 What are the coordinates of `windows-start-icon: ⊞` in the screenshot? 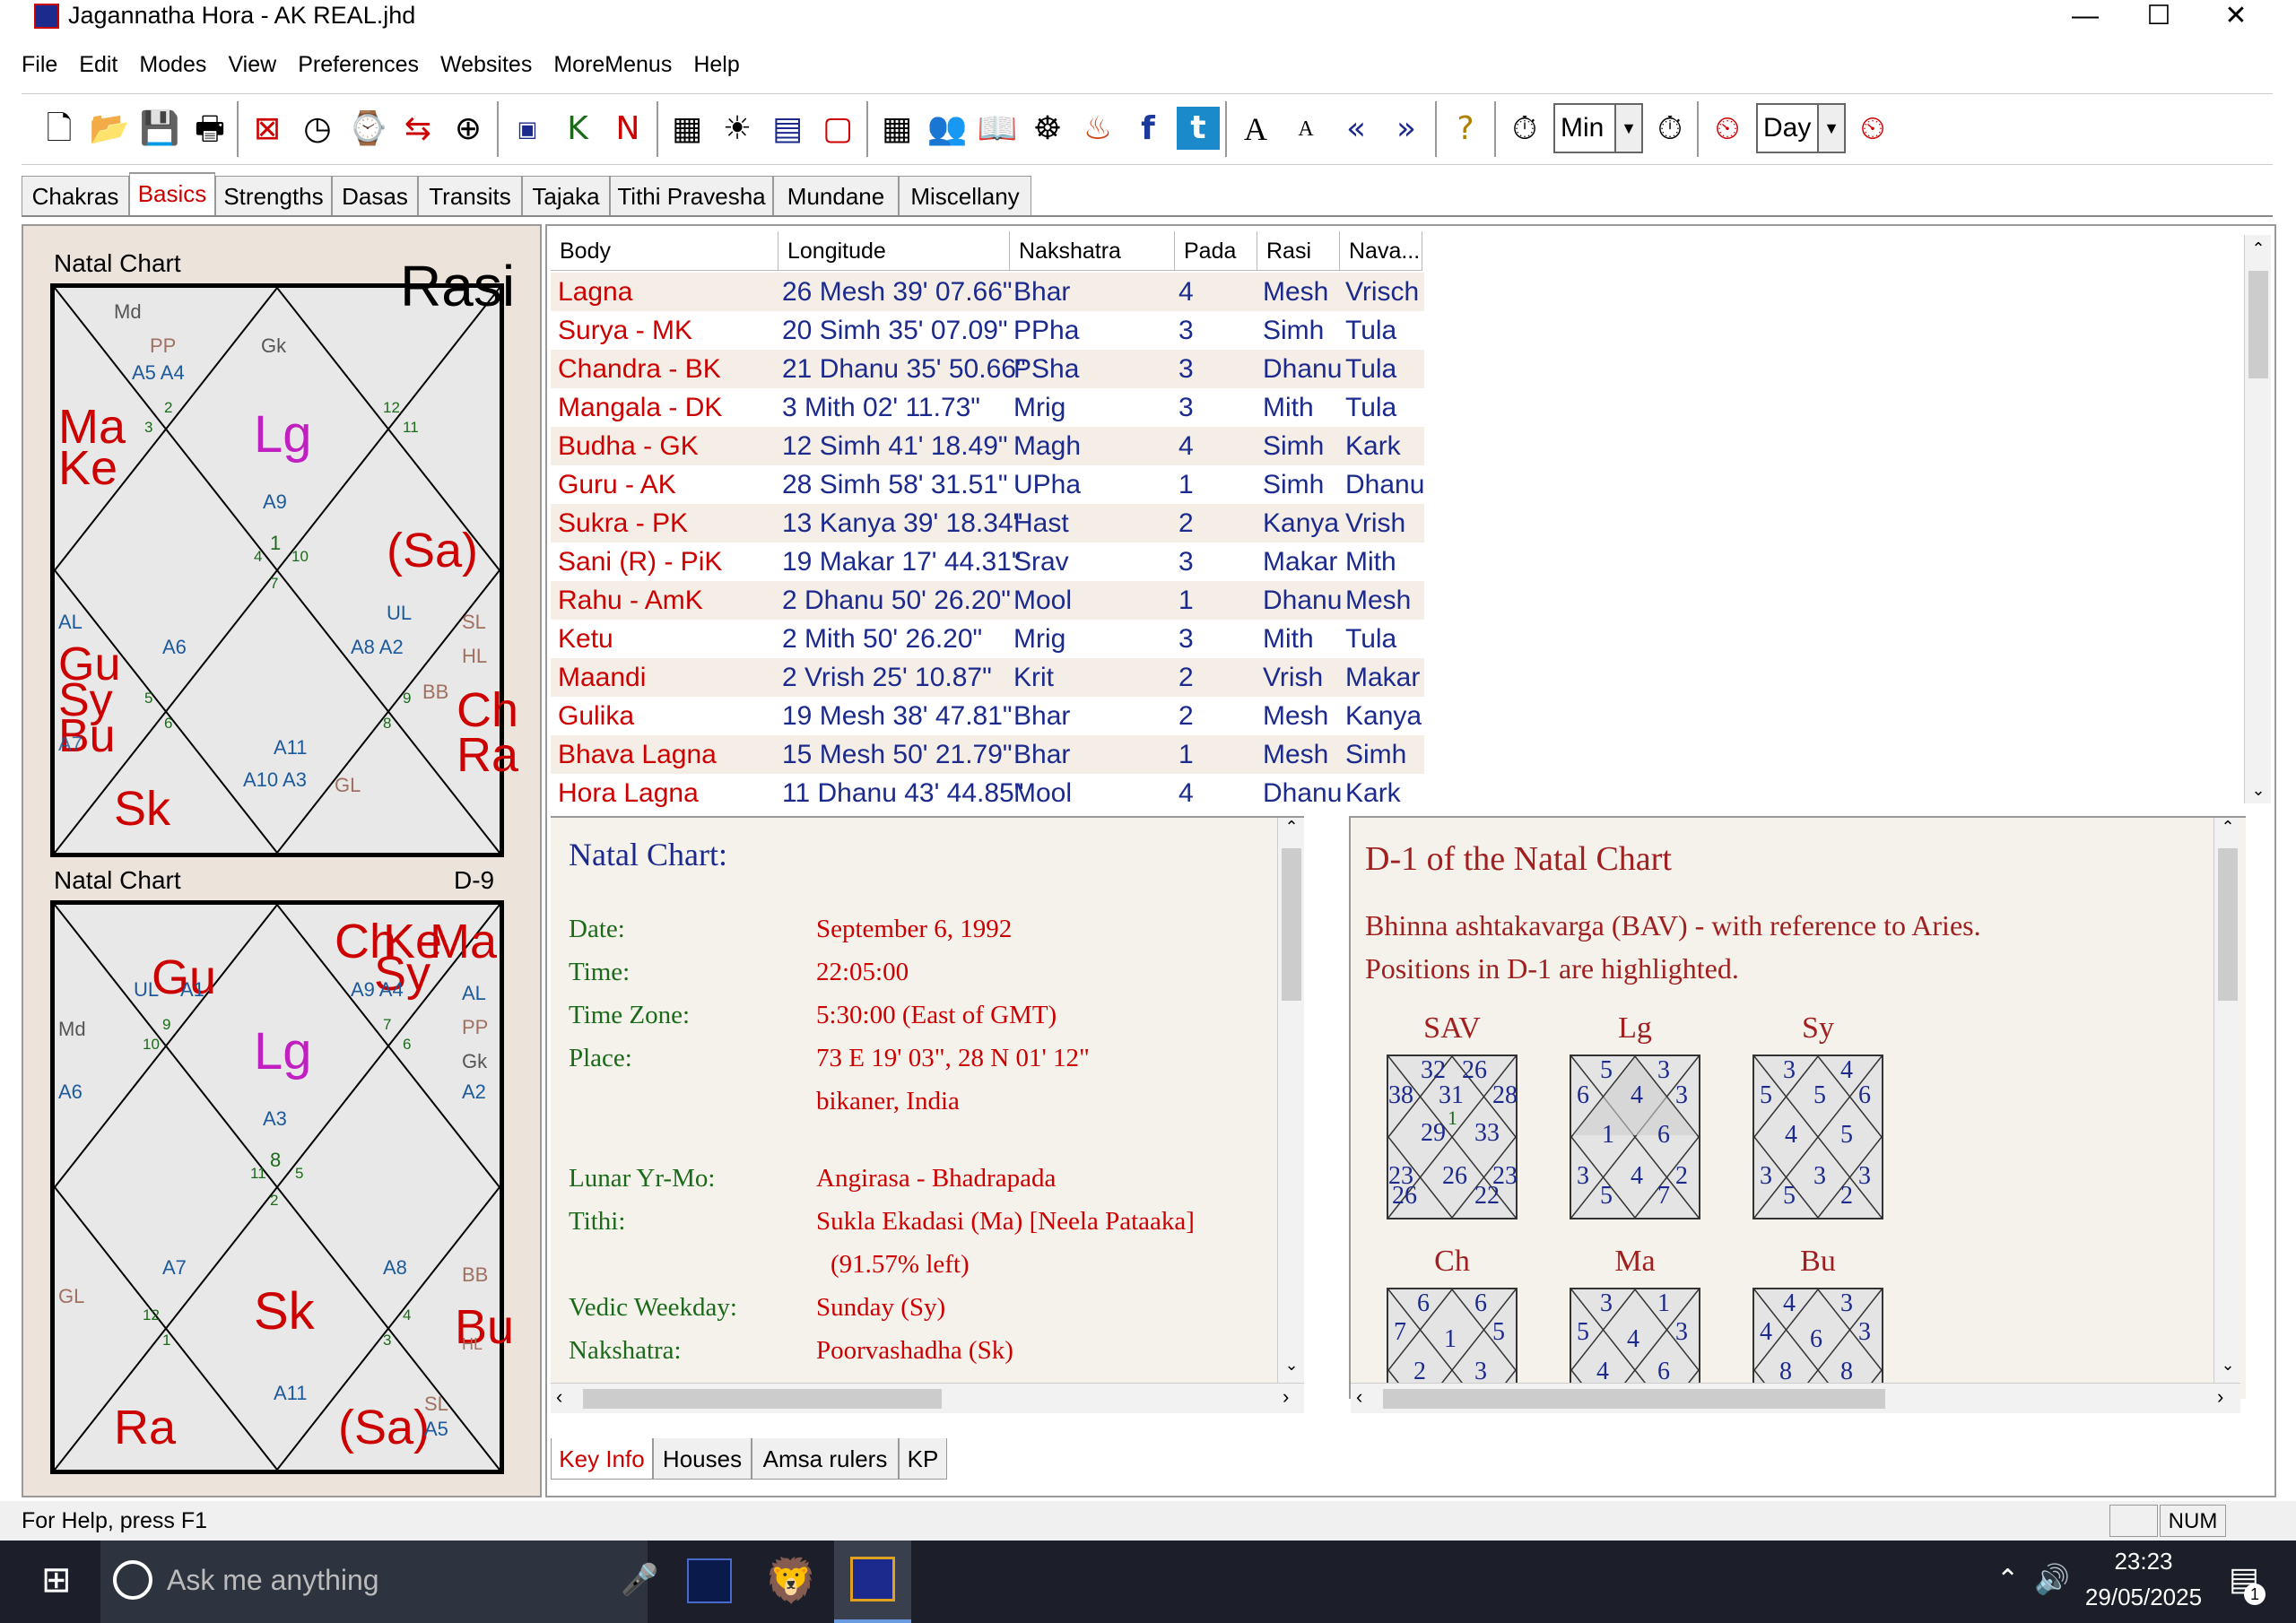 It's located at (56, 1580).